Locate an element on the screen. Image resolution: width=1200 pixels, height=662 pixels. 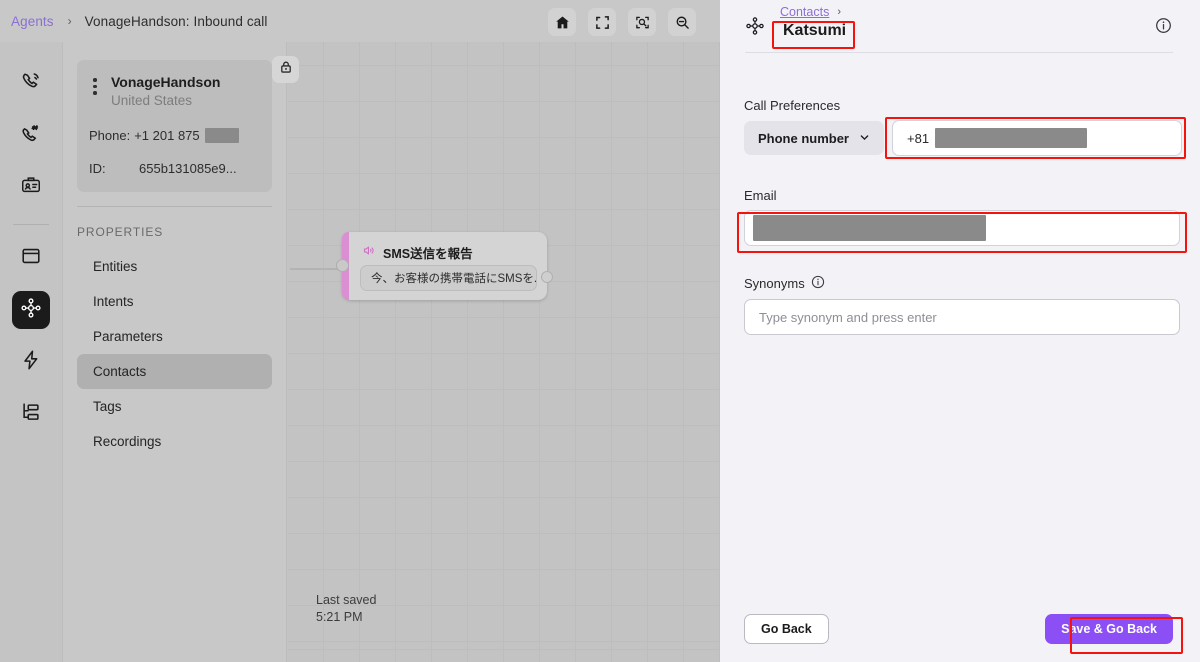
rail-item-calls is located at coordinates (31, 83).